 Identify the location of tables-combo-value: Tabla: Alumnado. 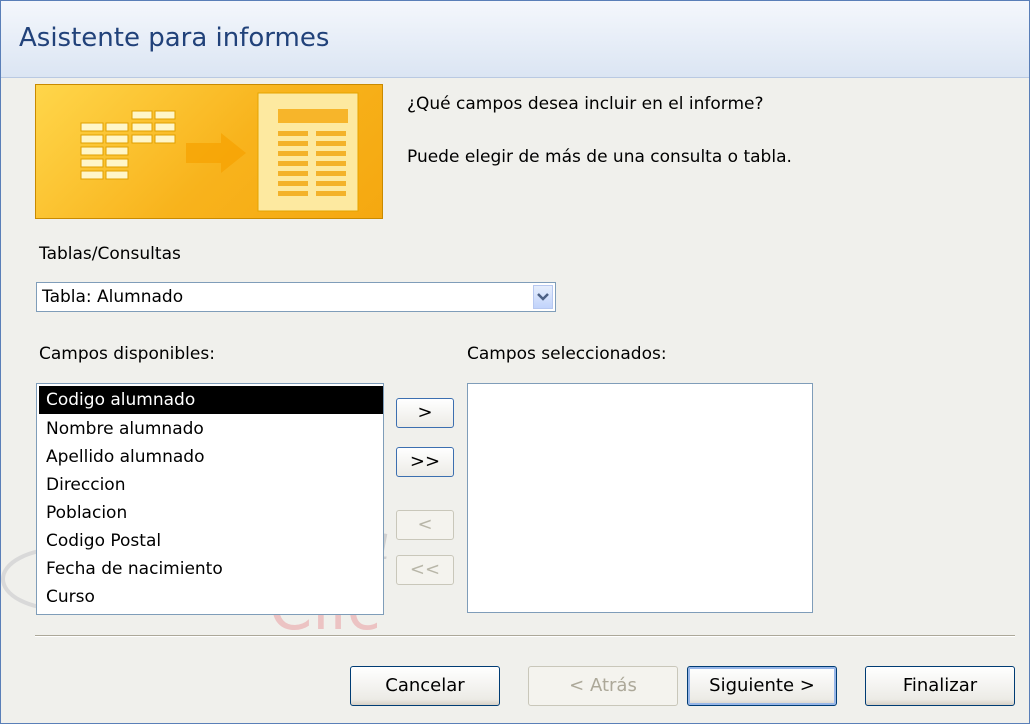
(113, 297).